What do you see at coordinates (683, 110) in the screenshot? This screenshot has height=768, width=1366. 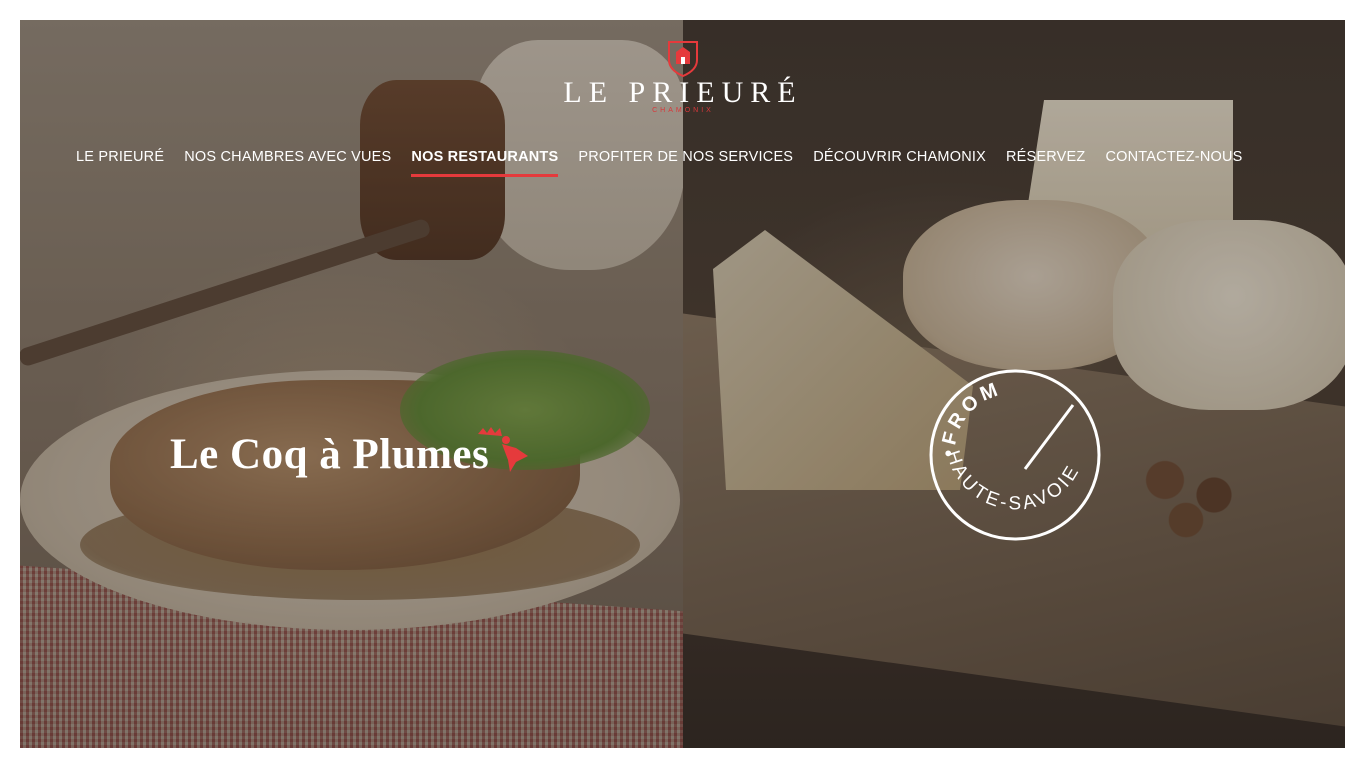 I see `logo-location: CHAMONIX` at bounding box center [683, 110].